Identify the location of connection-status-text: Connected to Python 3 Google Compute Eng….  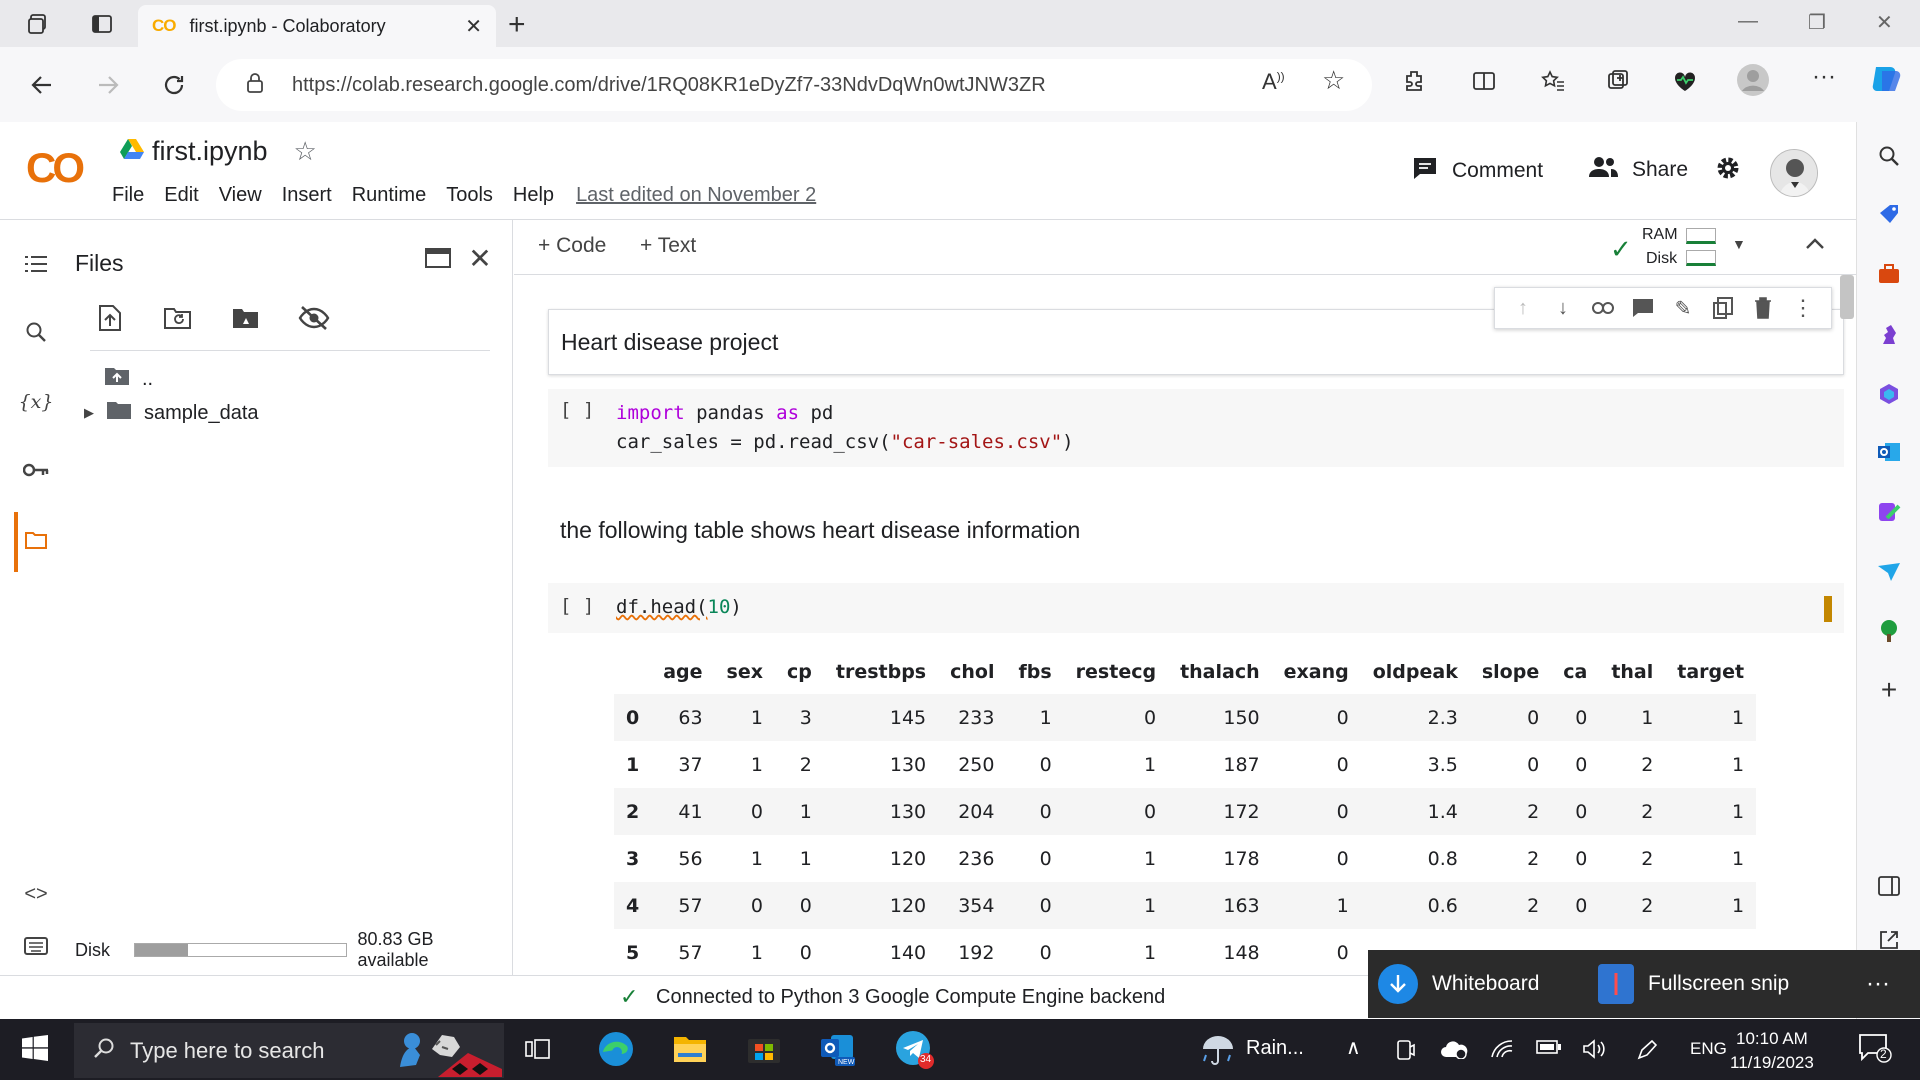
(910, 997).